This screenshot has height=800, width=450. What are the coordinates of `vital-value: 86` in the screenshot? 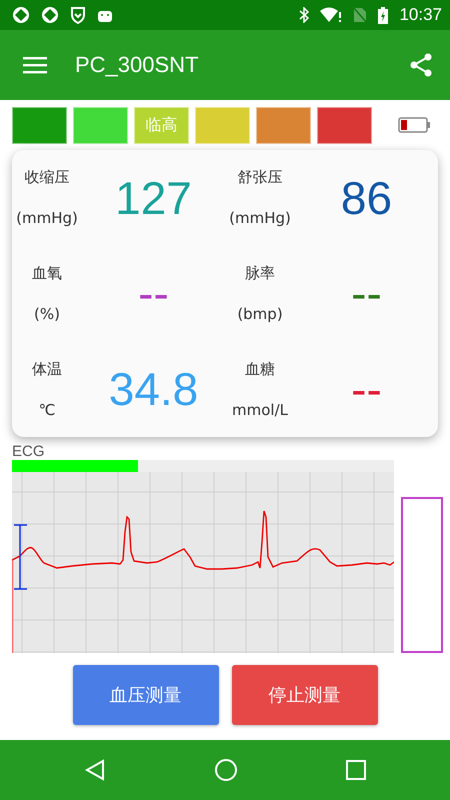 It's located at (367, 197).